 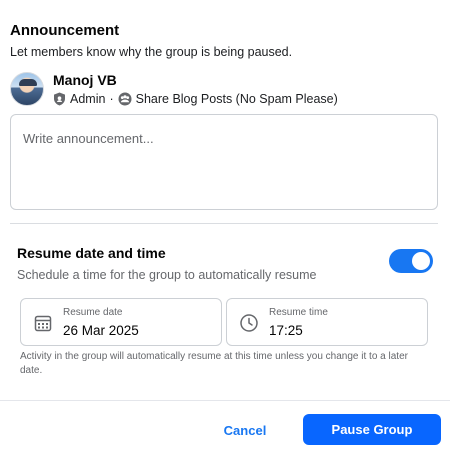 I want to click on resume-time-value: 17:25, so click(x=286, y=330).